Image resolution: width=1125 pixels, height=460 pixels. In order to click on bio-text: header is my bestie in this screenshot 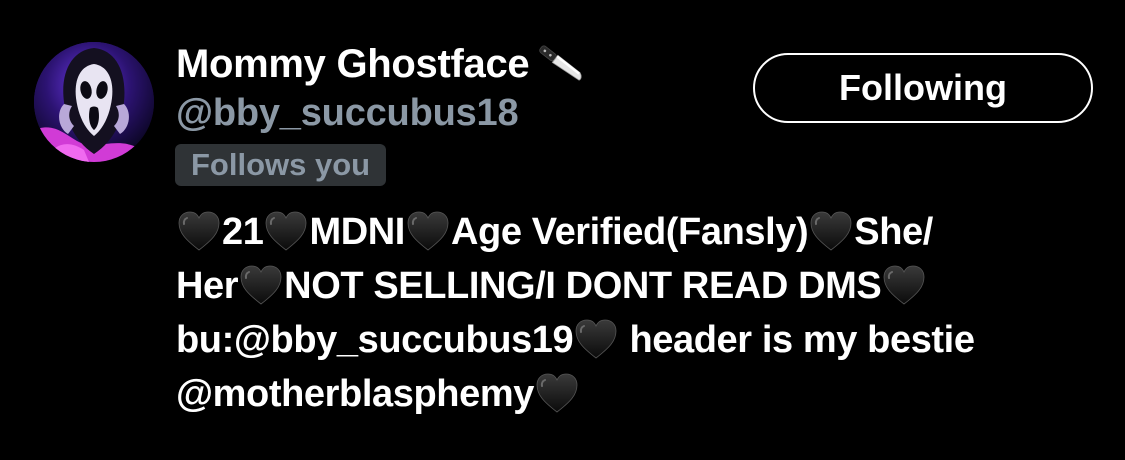, I will do `click(802, 340)`.